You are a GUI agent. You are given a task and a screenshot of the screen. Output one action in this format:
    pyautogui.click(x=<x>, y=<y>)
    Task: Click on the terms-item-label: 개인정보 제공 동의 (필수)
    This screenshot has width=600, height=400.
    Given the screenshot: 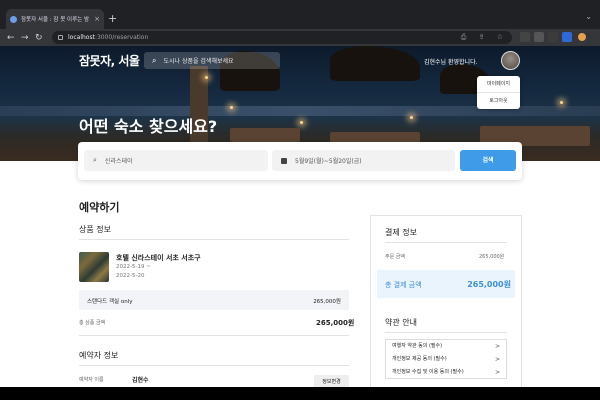 What is the action you would take?
    pyautogui.click(x=419, y=359)
    